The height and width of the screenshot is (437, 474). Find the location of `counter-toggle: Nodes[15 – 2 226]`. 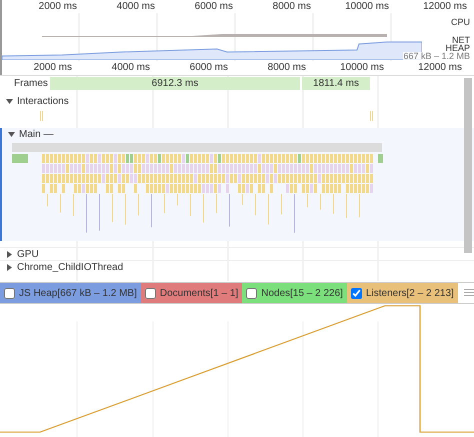

counter-toggle: Nodes[15 – 2 226] is located at coordinates (294, 293).